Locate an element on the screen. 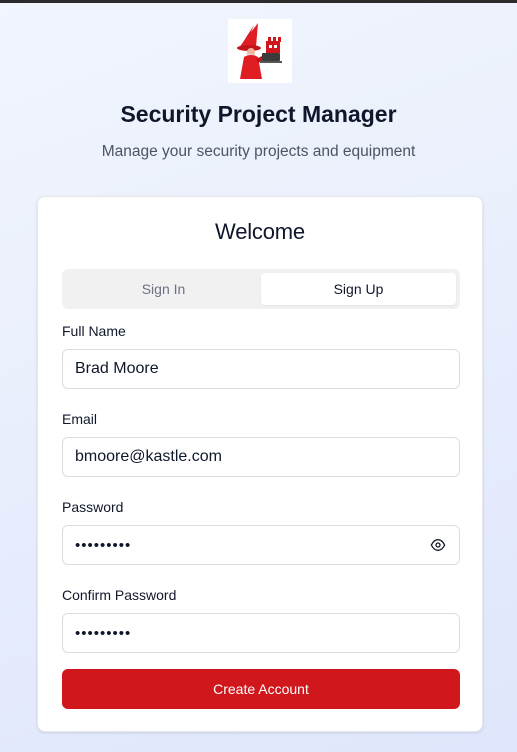 The width and height of the screenshot is (517, 752). password-input is located at coordinates (252, 545).